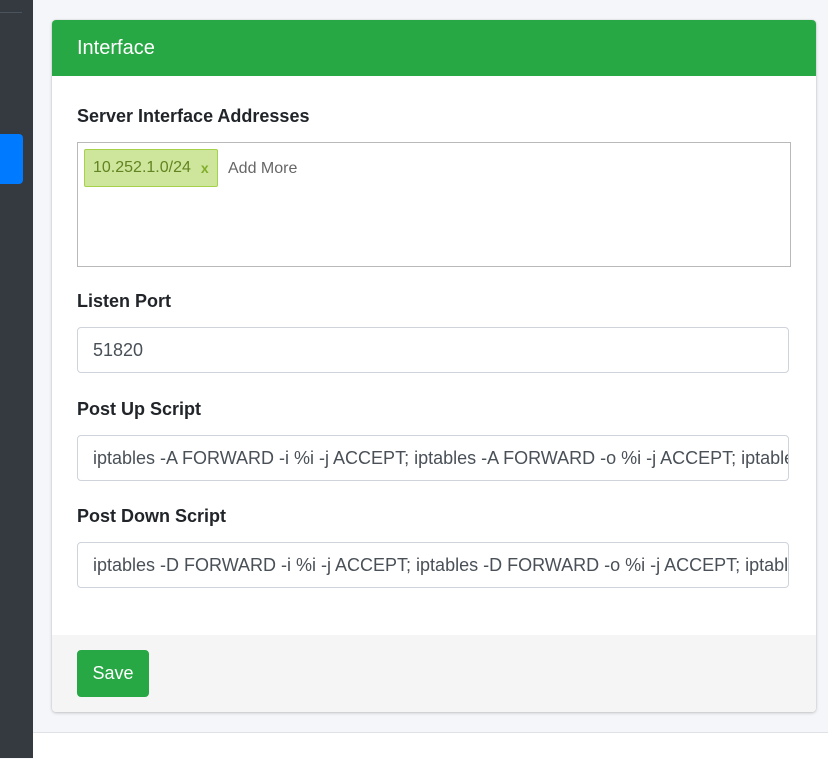  I want to click on post-up-label: Post Up Script, so click(139, 409).